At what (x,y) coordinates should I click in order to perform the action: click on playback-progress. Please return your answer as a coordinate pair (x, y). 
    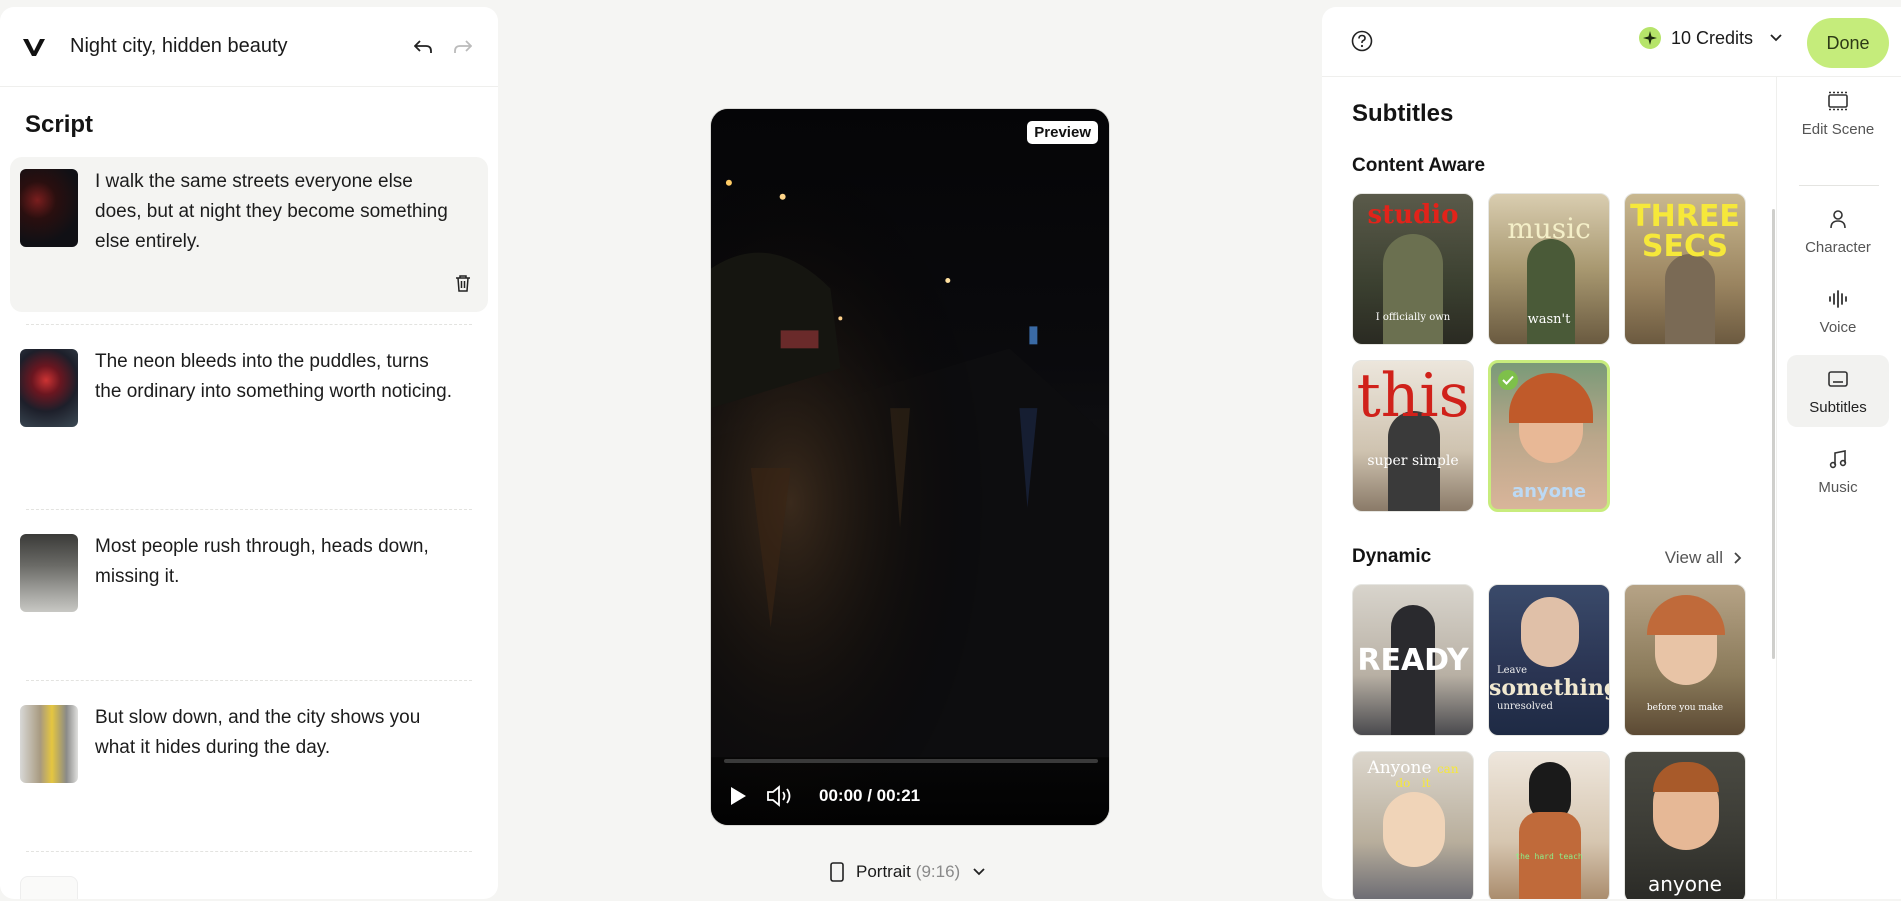
    Looking at the image, I should click on (911, 761).